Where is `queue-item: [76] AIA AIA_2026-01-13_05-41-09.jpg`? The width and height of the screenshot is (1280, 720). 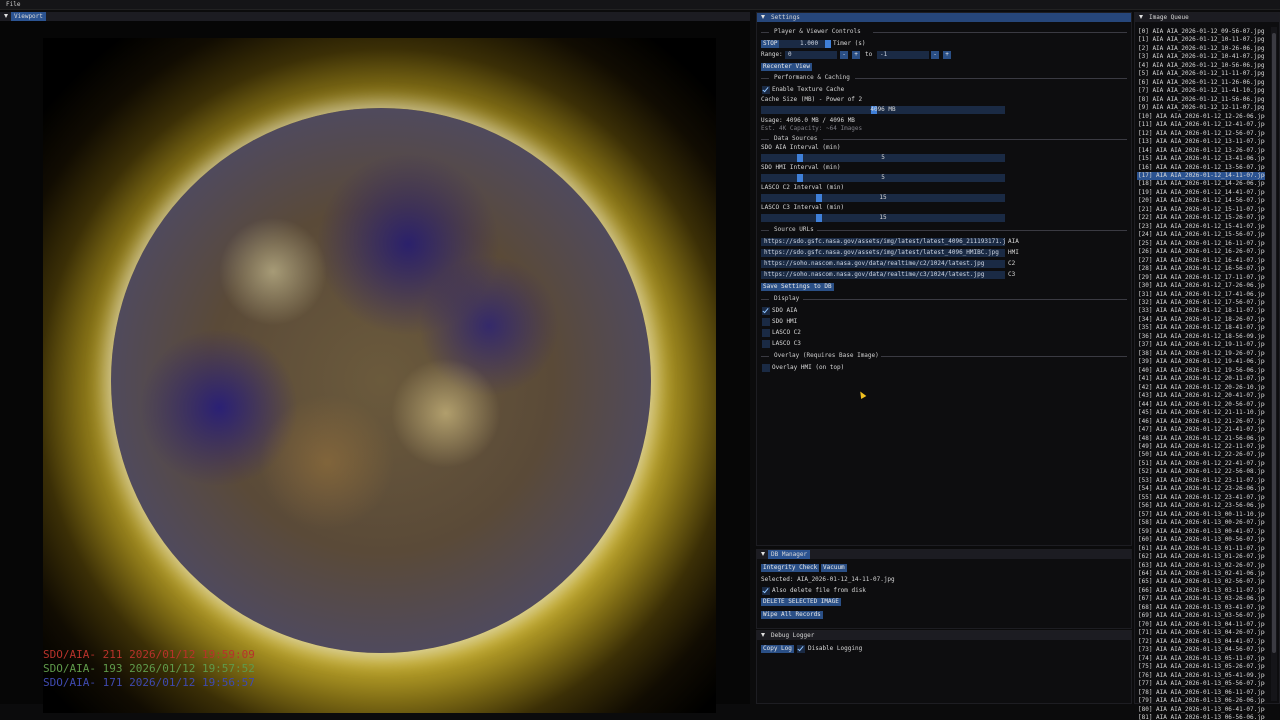 queue-item: [76] AIA AIA_2026-01-13_05-41-09.jpg is located at coordinates (1201, 676).